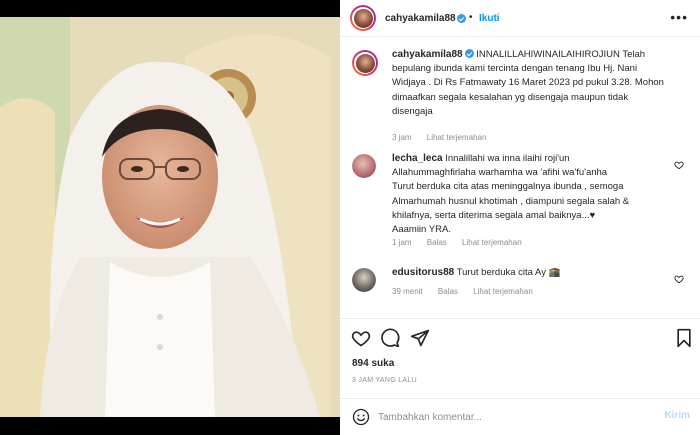 The width and height of the screenshot is (700, 435). I want to click on caption-line: disengaja, so click(412, 111).